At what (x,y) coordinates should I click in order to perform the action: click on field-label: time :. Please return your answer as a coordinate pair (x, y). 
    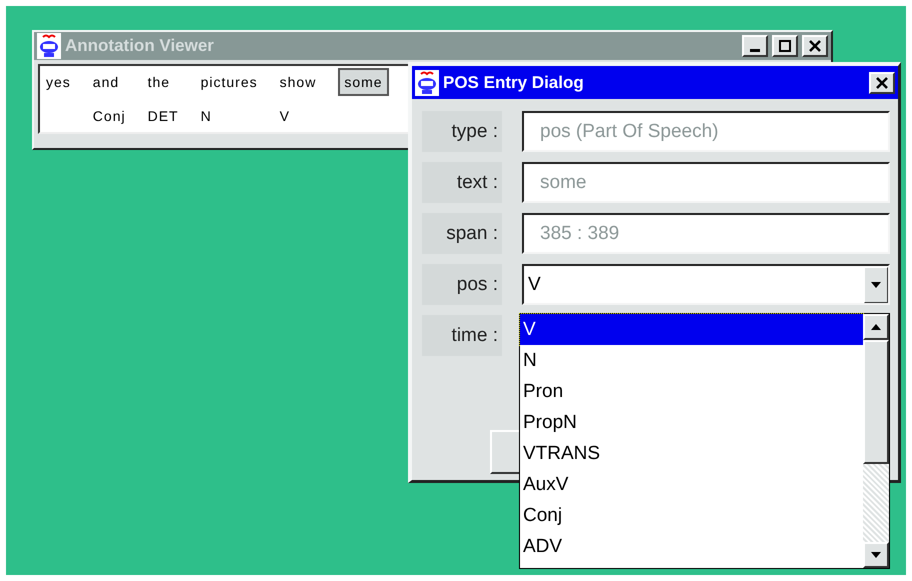
    Looking at the image, I should click on (462, 335).